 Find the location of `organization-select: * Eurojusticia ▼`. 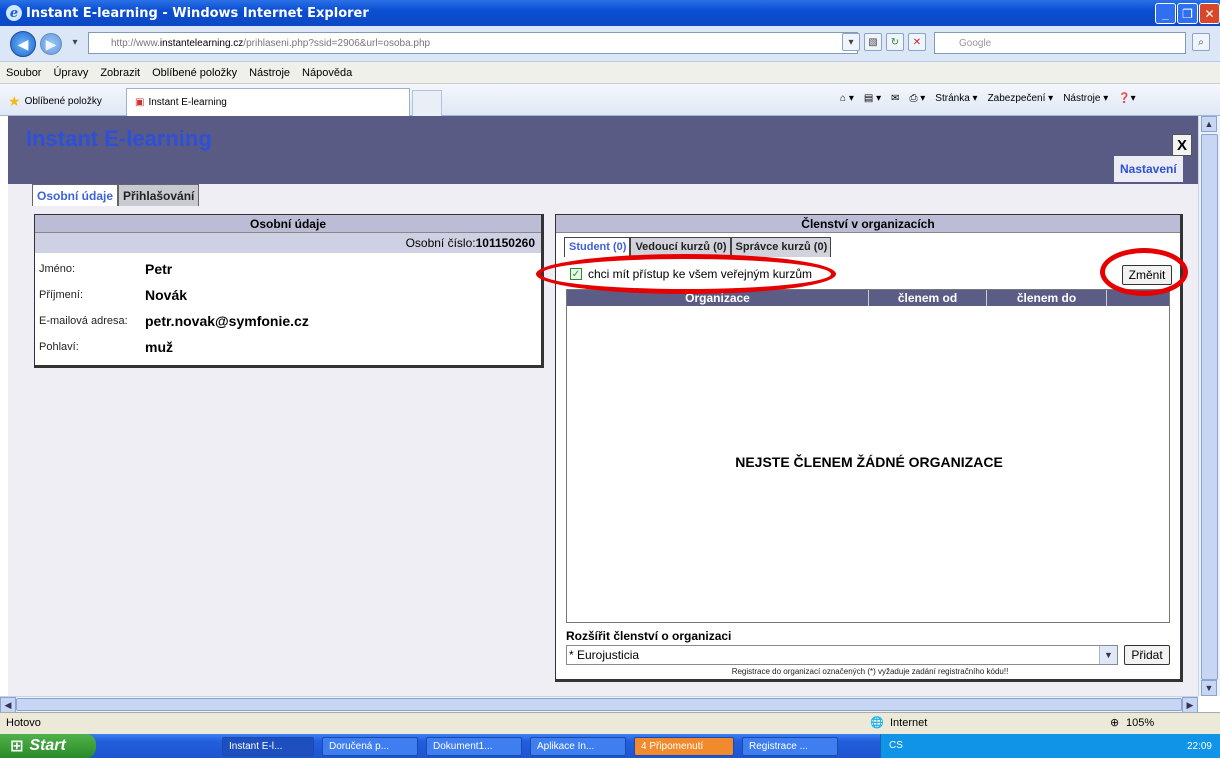

organization-select: * Eurojusticia ▼ is located at coordinates (842, 655).